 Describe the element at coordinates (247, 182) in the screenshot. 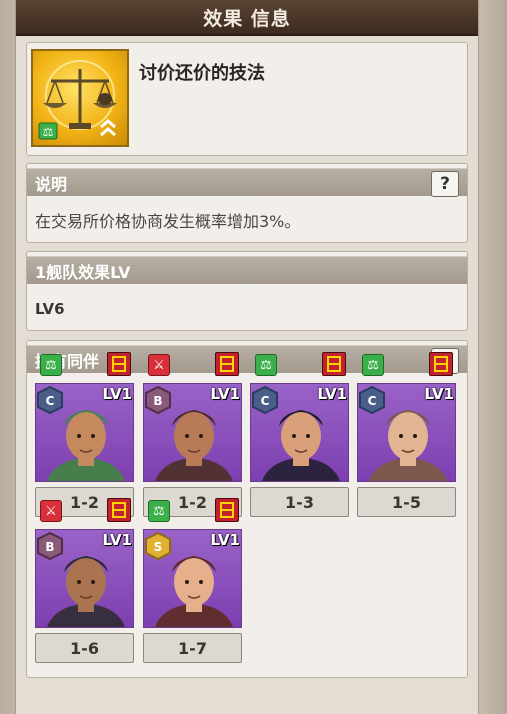

I see `description-header: 说明 ?` at that location.